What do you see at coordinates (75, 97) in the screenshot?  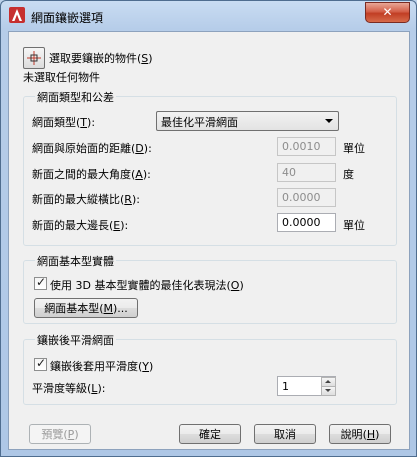 I see `group-title: 網面類型和公差` at bounding box center [75, 97].